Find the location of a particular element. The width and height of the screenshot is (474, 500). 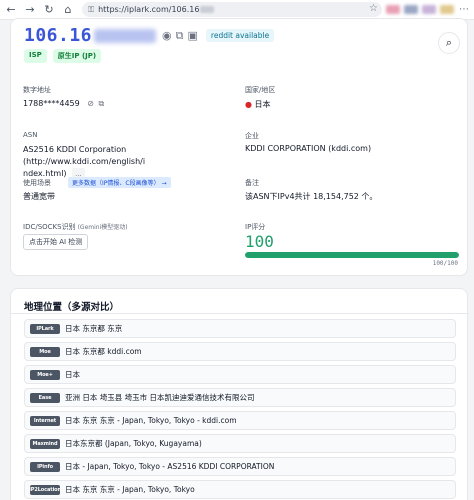

divider is located at coordinates (239, 313).